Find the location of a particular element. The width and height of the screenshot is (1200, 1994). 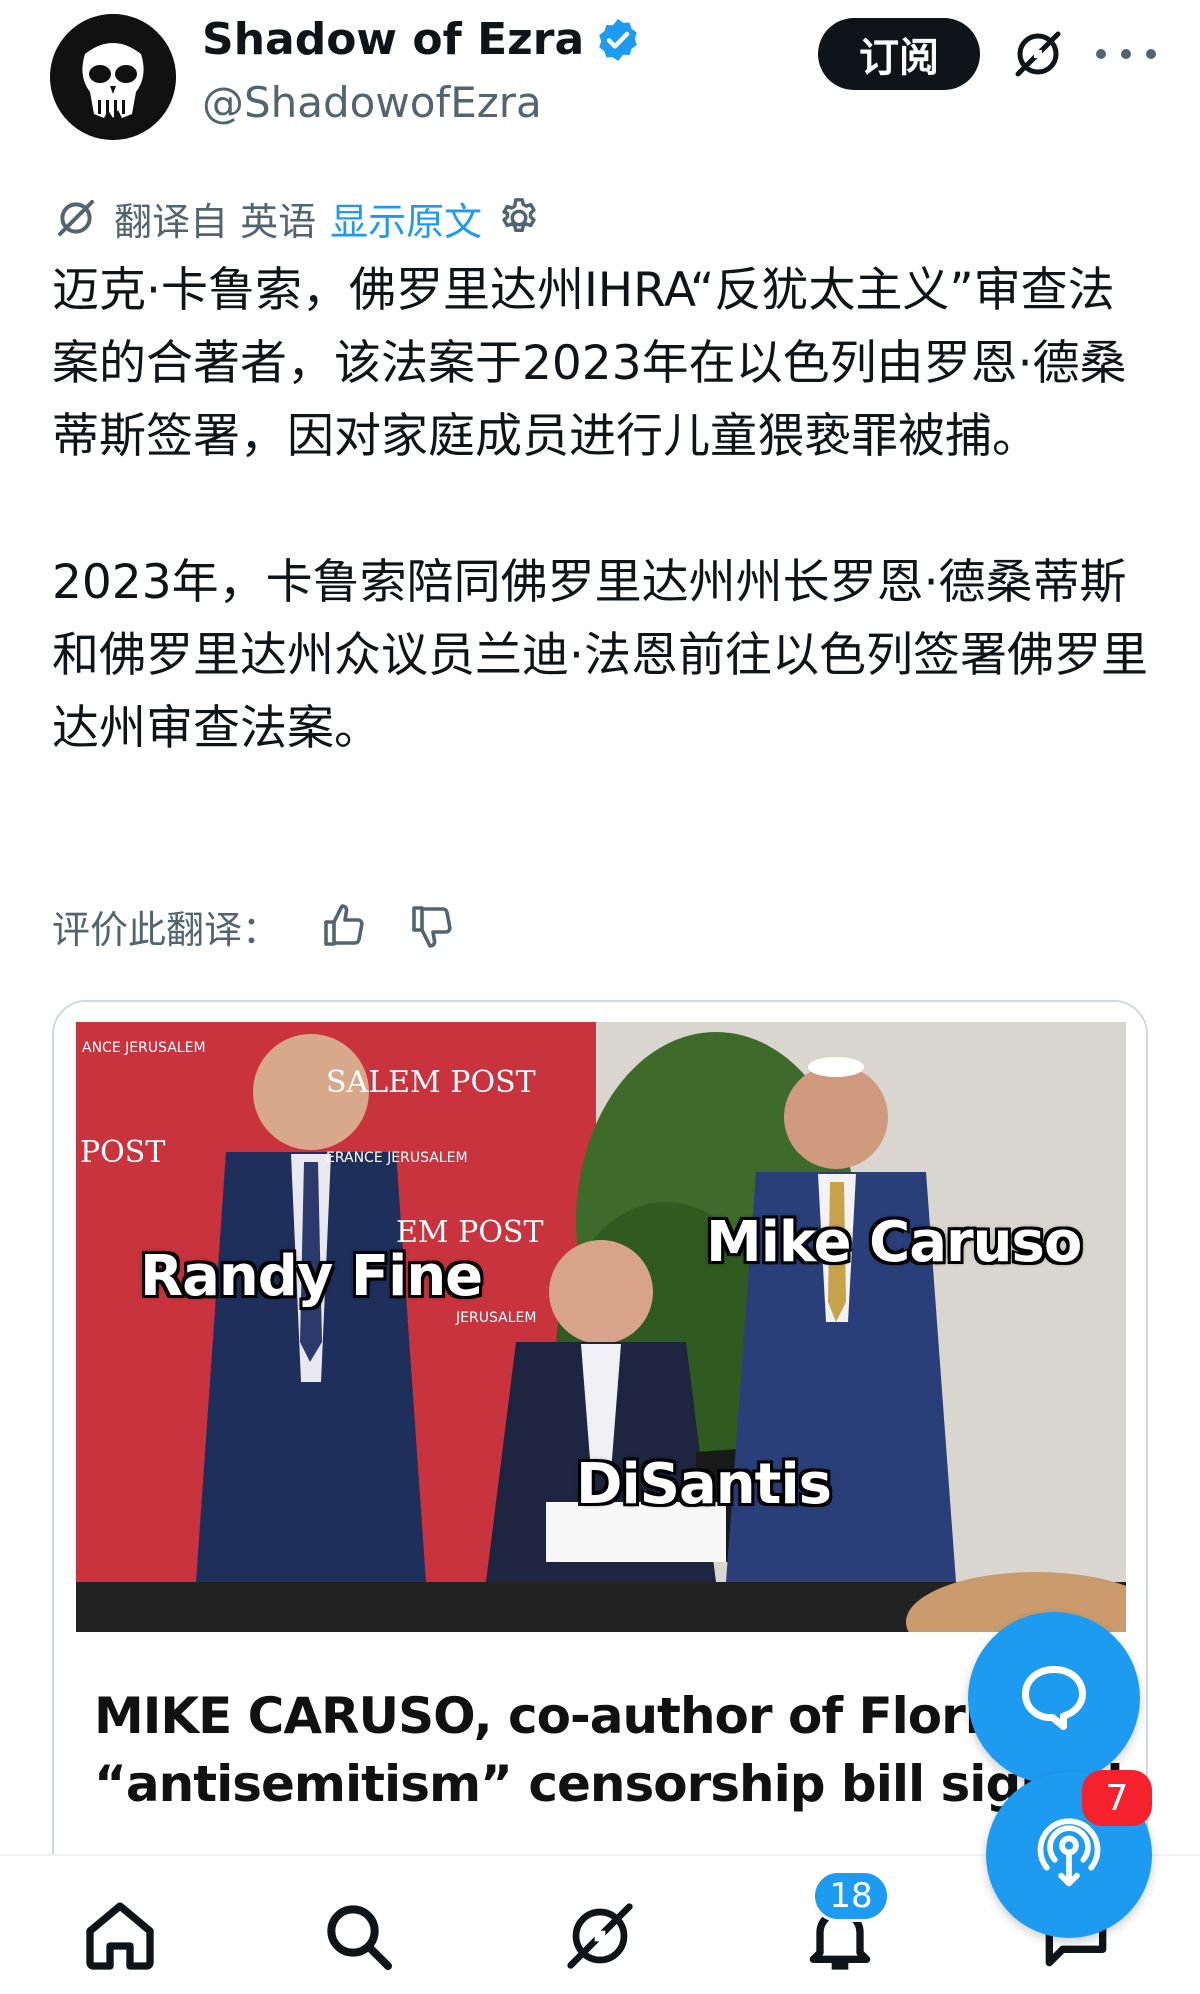

meme-label-left: Randy Fine is located at coordinates (311, 1276).